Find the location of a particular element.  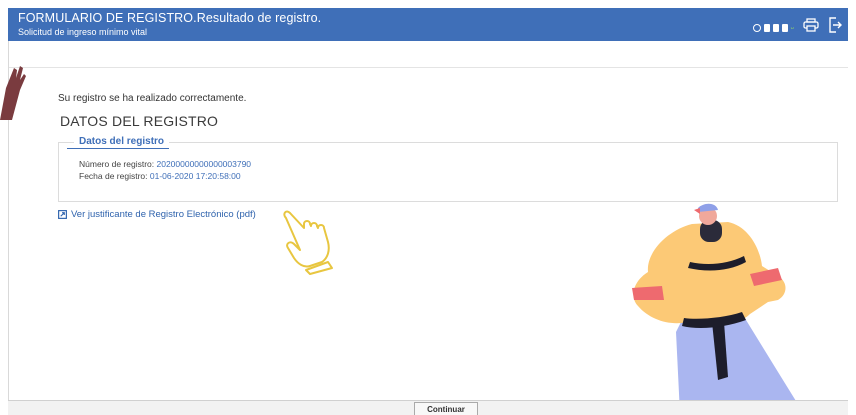

sub-toolbar is located at coordinates (428, 54).